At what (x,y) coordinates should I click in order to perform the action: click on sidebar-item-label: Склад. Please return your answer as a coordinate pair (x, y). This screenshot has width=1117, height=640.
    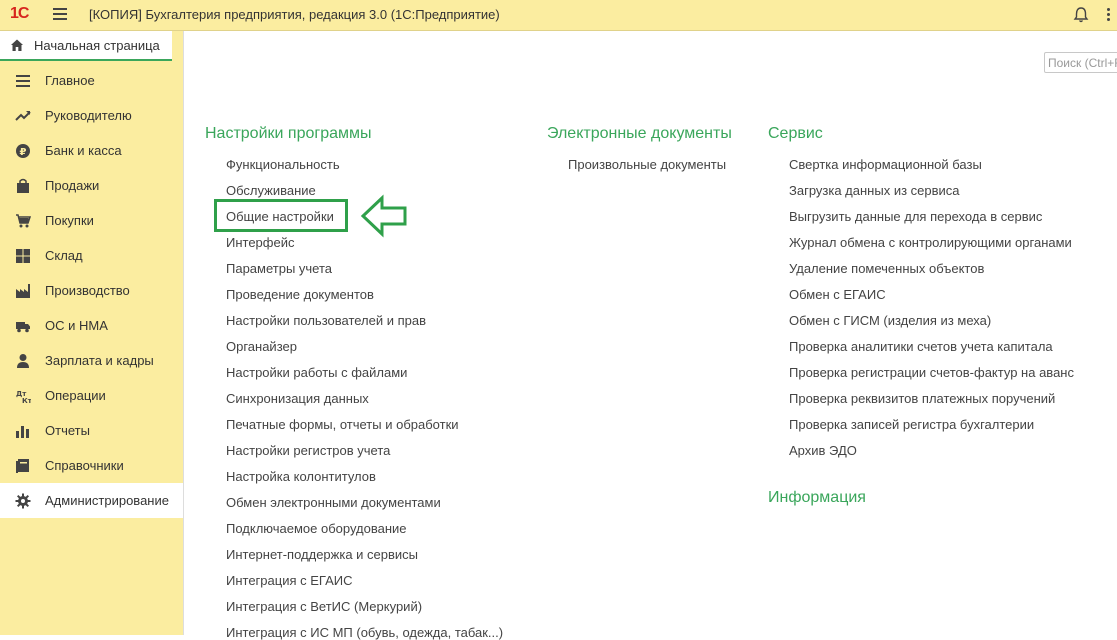
    Looking at the image, I should click on (64, 255).